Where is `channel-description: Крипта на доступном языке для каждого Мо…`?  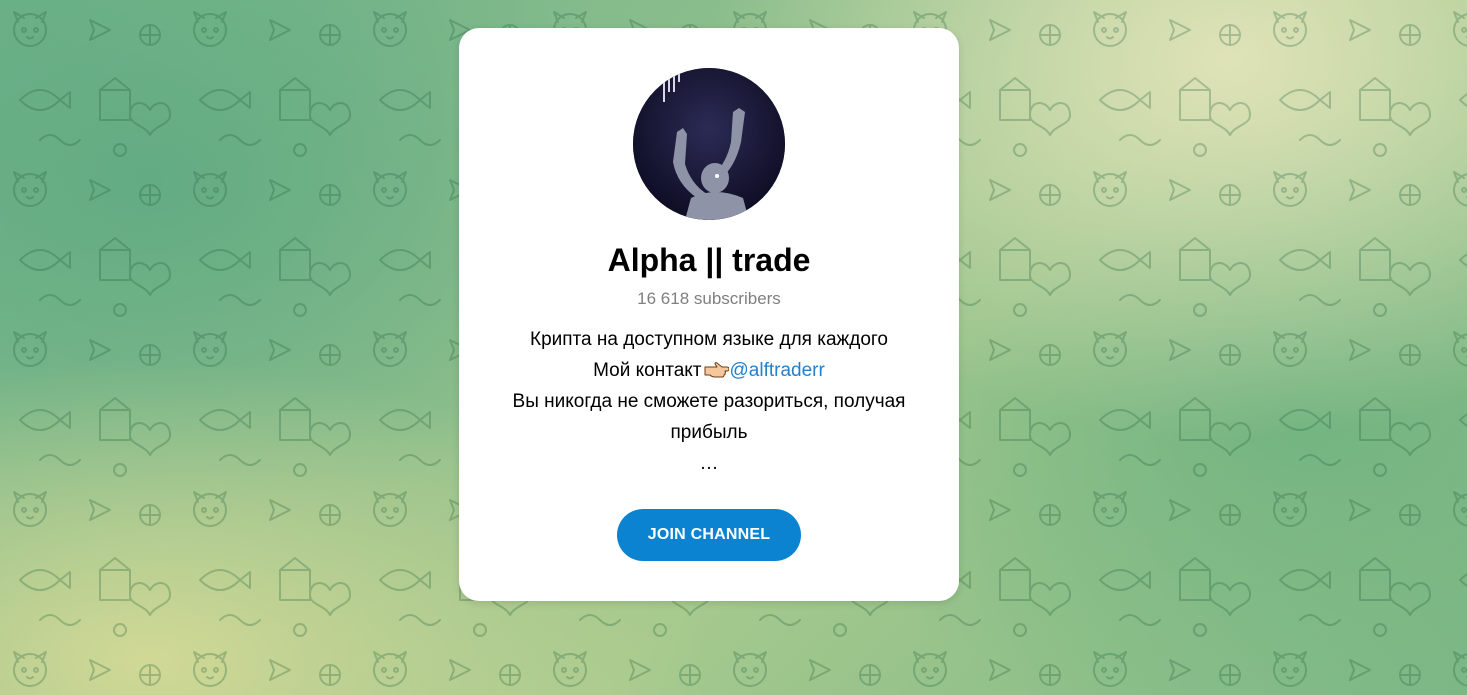
channel-description: Крипта на доступном языке для каждого Мо… is located at coordinates (709, 401).